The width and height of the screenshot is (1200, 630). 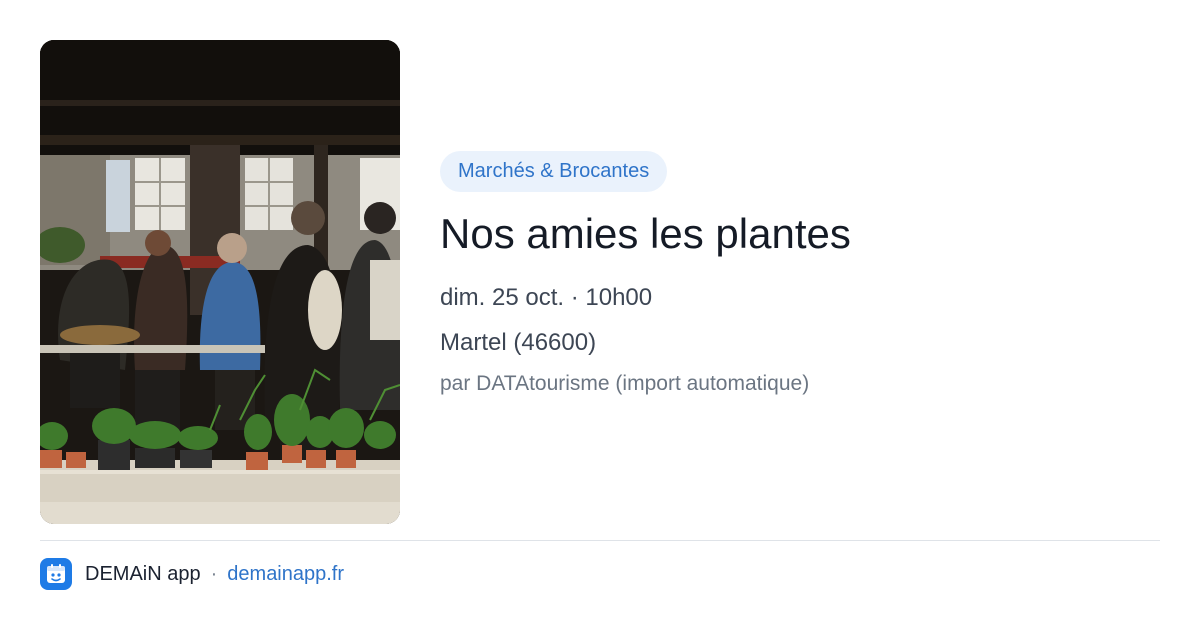 What do you see at coordinates (645, 233) in the screenshot?
I see `event-title: Nos amies les plantes` at bounding box center [645, 233].